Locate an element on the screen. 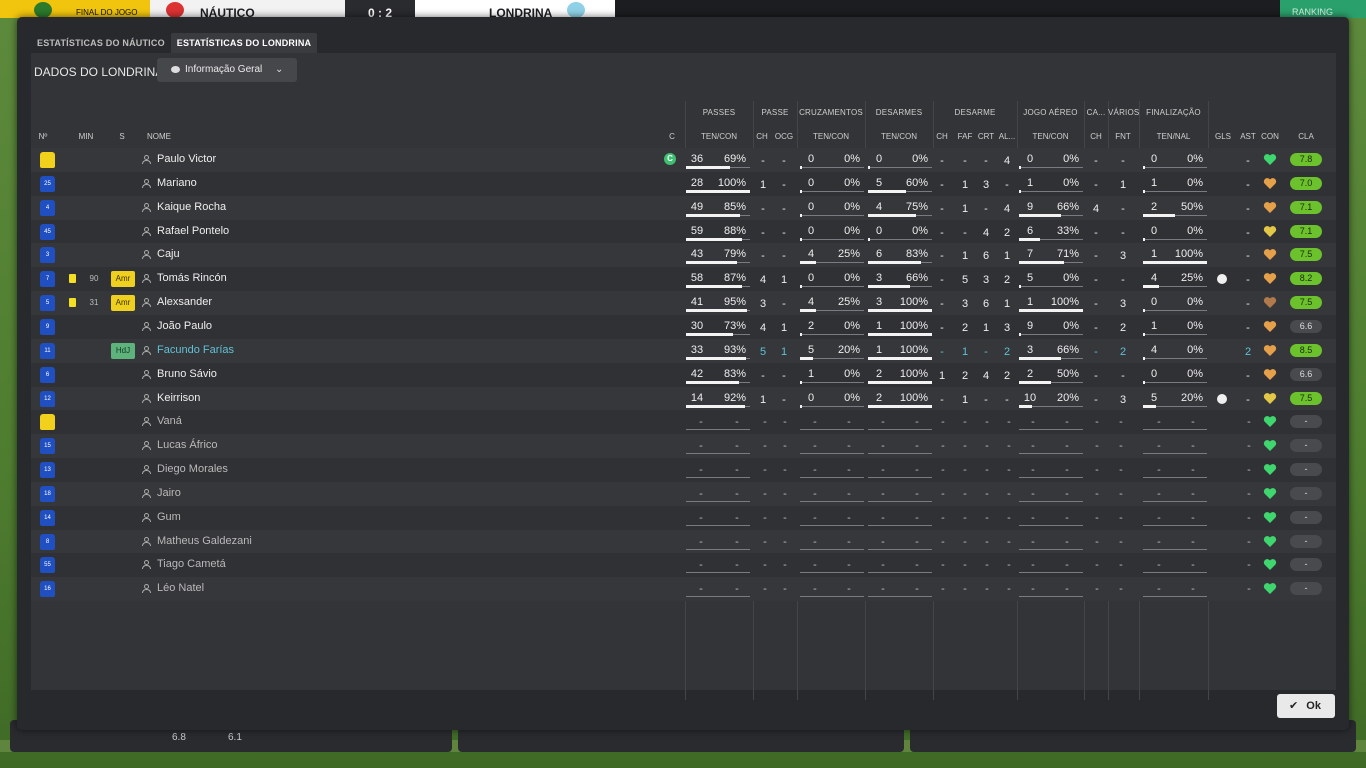  passe-ocg: - is located at coordinates (784, 161).